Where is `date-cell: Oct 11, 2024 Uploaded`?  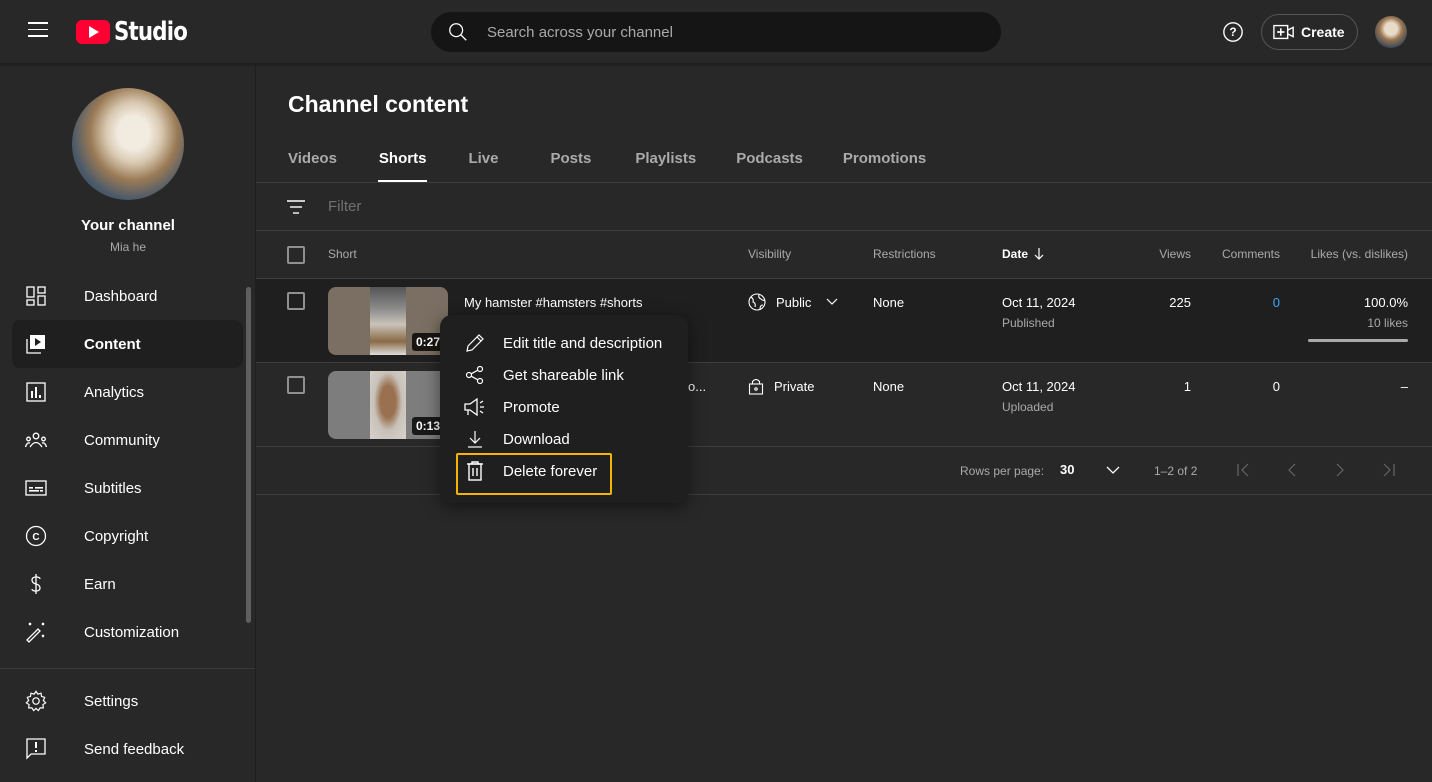 date-cell: Oct 11, 2024 Uploaded is located at coordinates (1038, 396).